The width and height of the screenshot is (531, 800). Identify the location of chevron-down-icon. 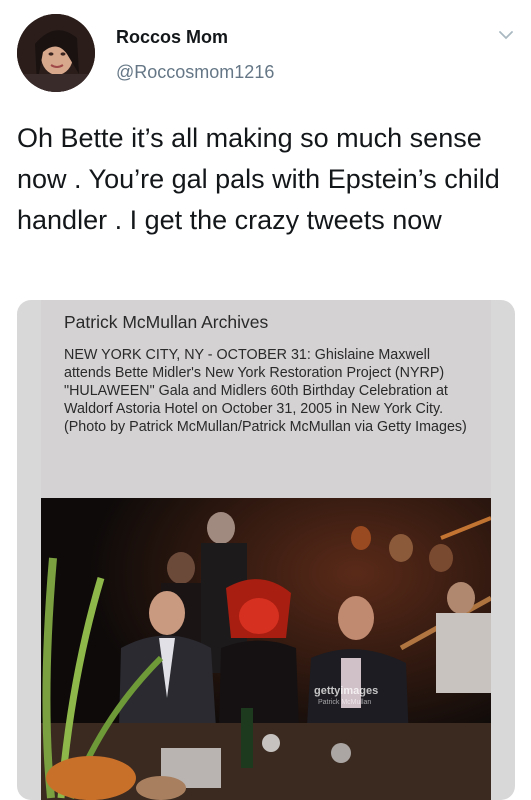
(506, 35).